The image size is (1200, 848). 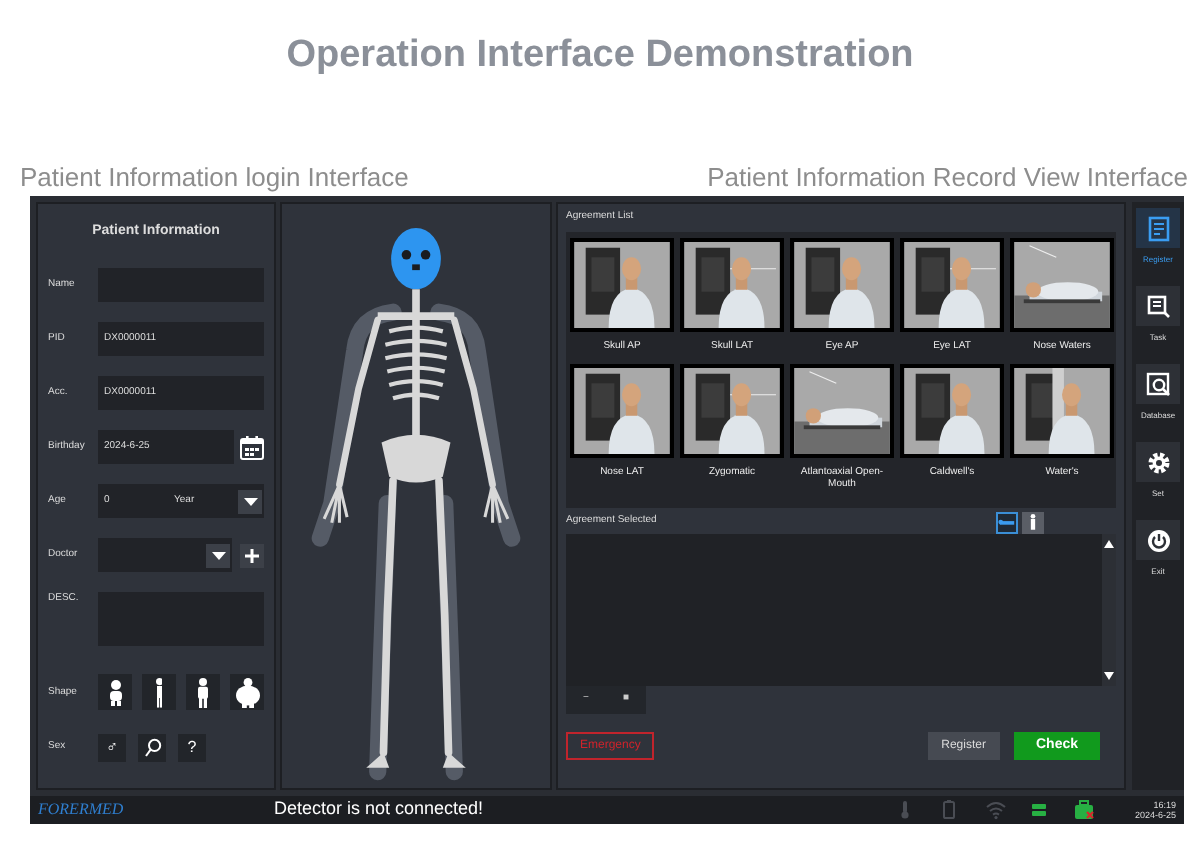 I want to click on exit-button, so click(x=1158, y=540).